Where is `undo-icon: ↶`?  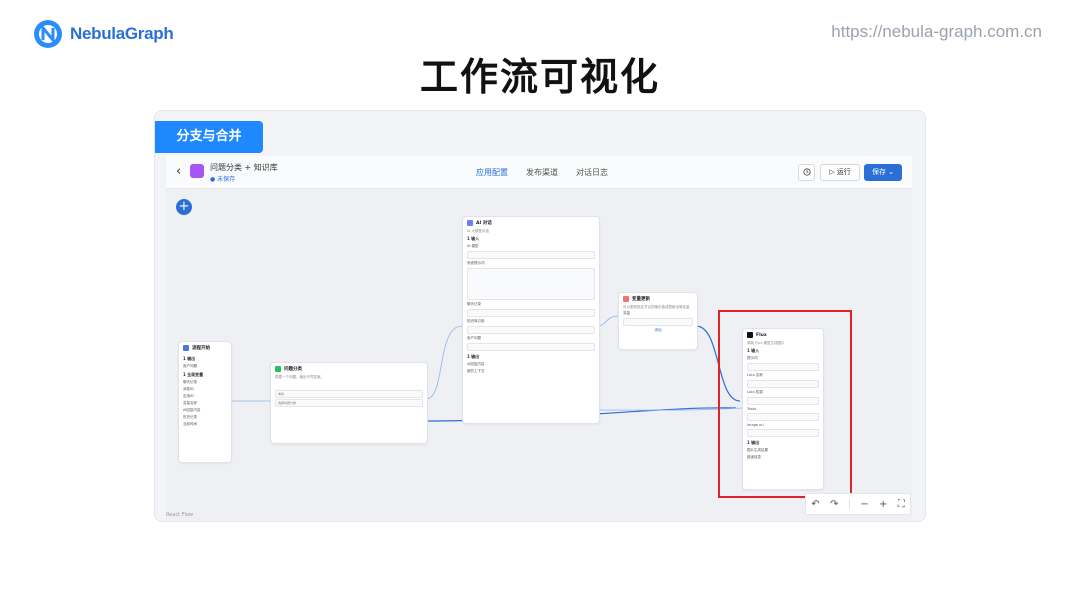 undo-icon: ↶ is located at coordinates (815, 504).